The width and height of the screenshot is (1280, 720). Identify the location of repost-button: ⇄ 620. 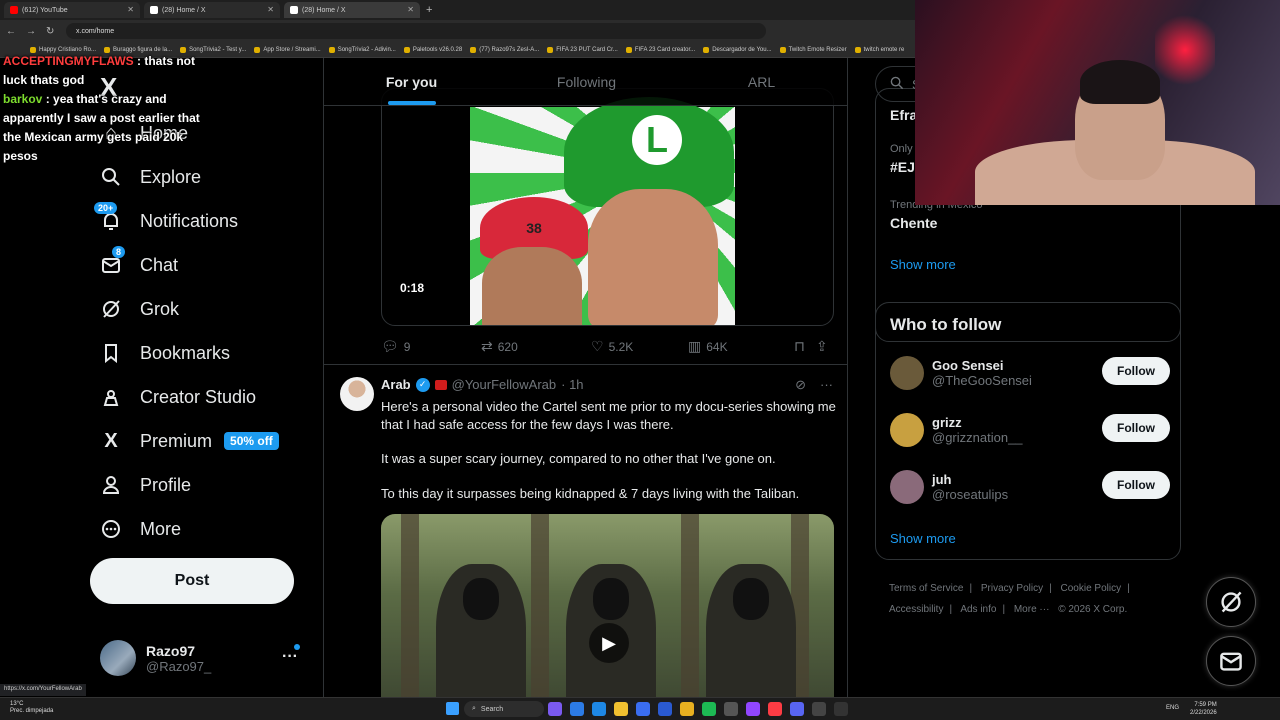
(536, 346).